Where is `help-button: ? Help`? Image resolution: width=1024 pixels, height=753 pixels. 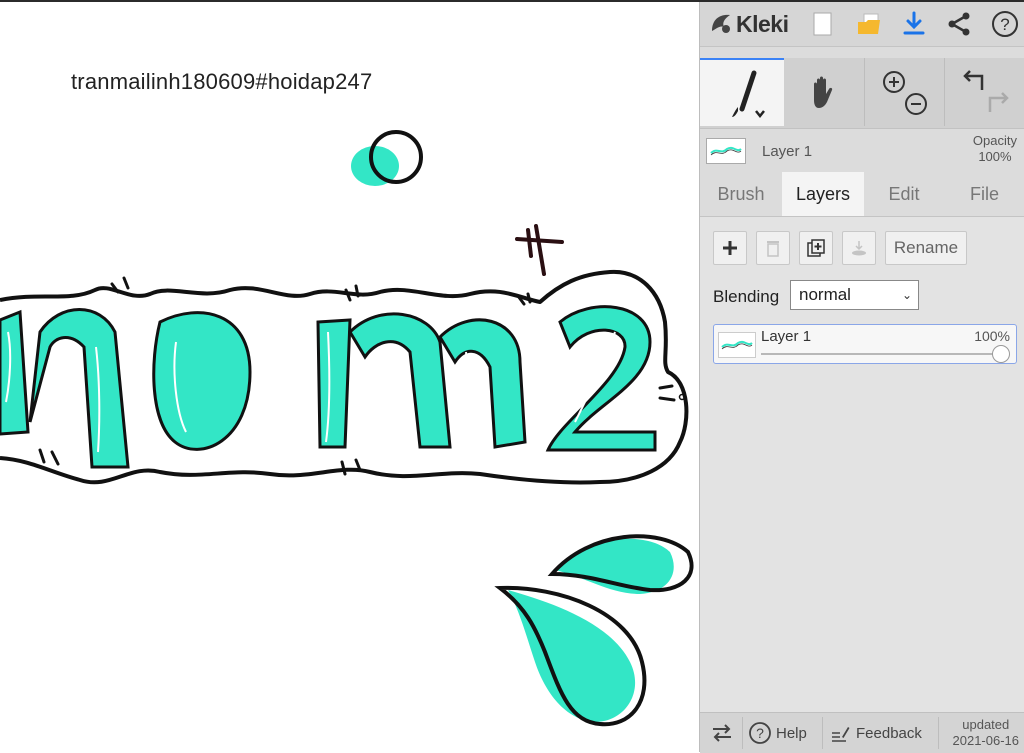 help-button: ? Help is located at coordinates (777, 733).